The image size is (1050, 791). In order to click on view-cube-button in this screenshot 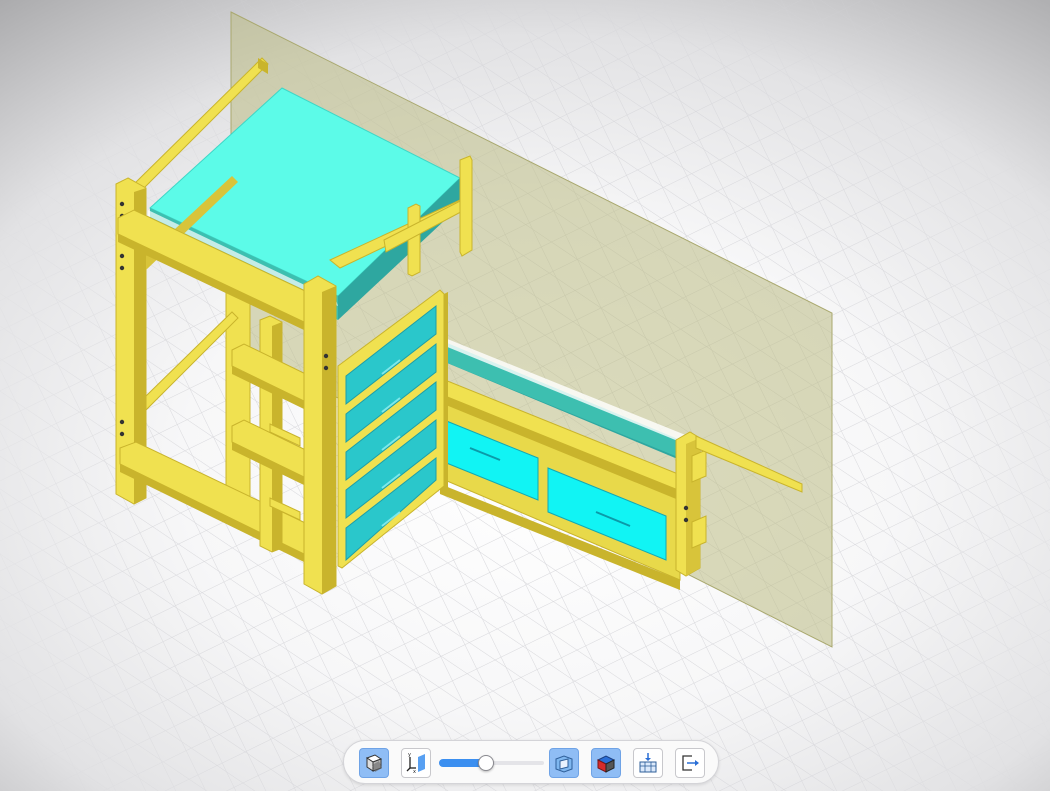, I will do `click(374, 763)`.